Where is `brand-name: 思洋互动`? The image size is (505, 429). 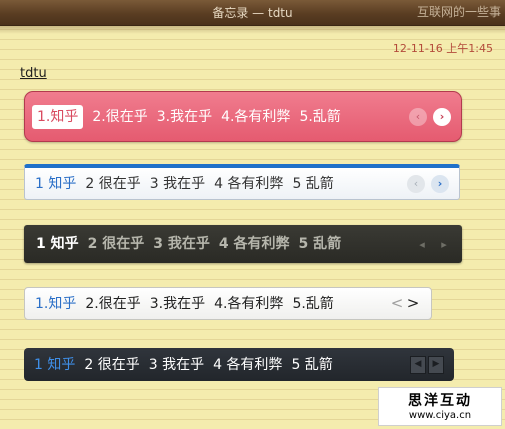
brand-name: 思洋互动 is located at coordinates (440, 400).